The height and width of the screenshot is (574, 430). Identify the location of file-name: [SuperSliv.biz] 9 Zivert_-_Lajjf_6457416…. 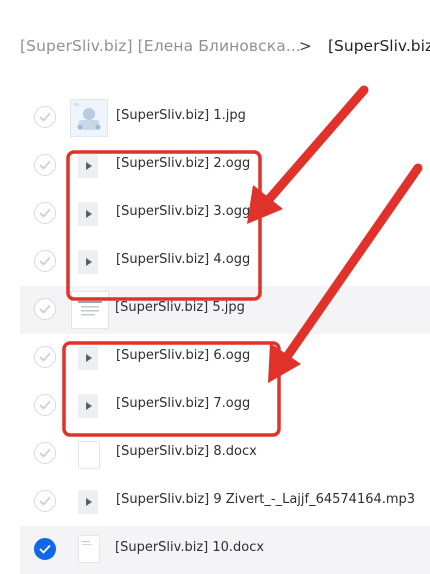
(265, 499).